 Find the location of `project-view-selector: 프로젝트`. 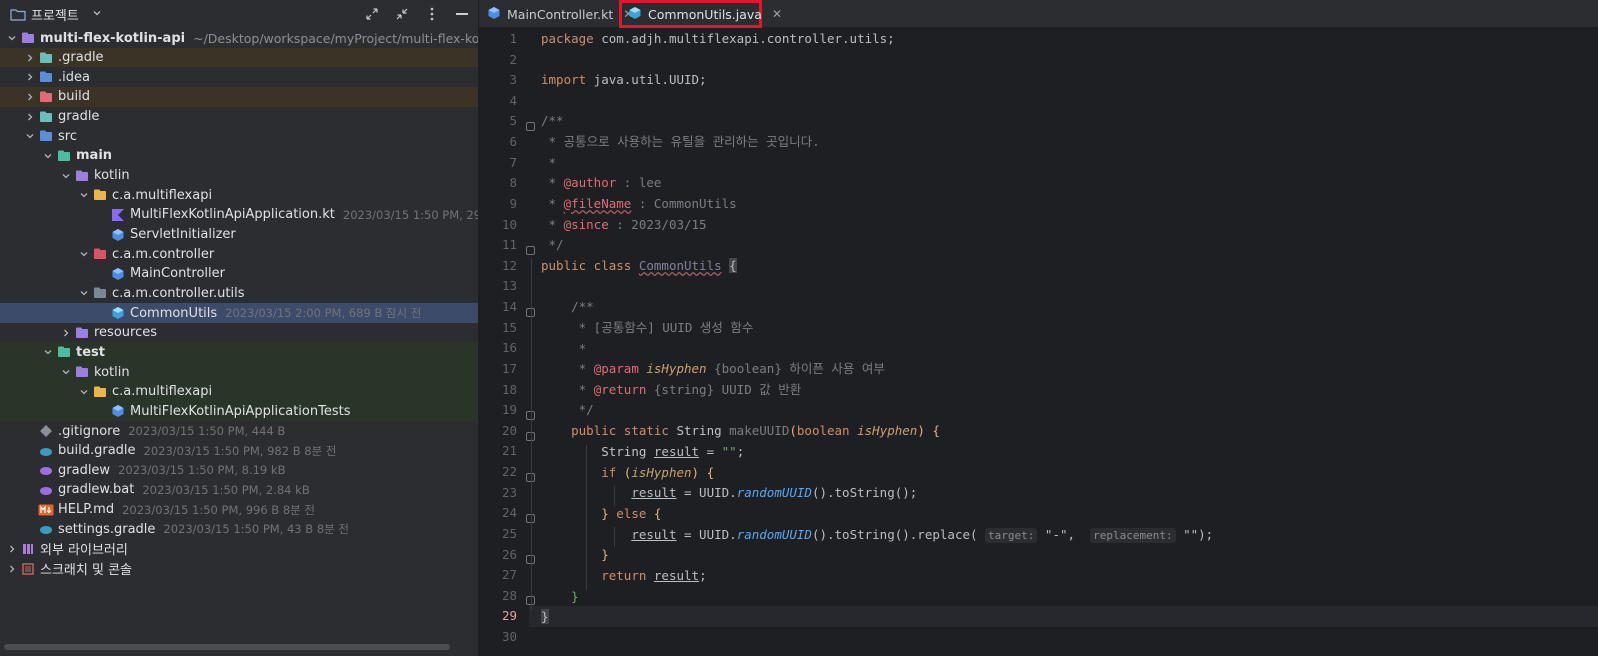

project-view-selector: 프로젝트 is located at coordinates (56, 14).